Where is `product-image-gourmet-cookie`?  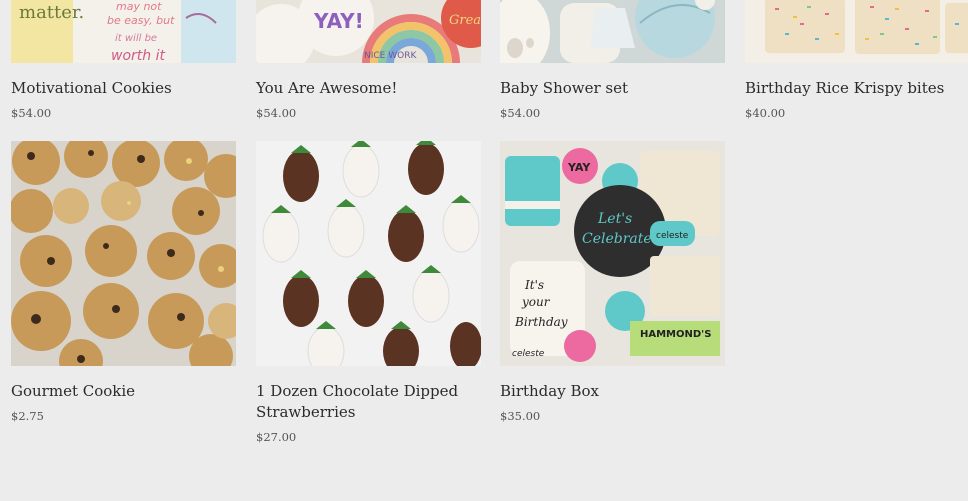 product-image-gourmet-cookie is located at coordinates (123, 253).